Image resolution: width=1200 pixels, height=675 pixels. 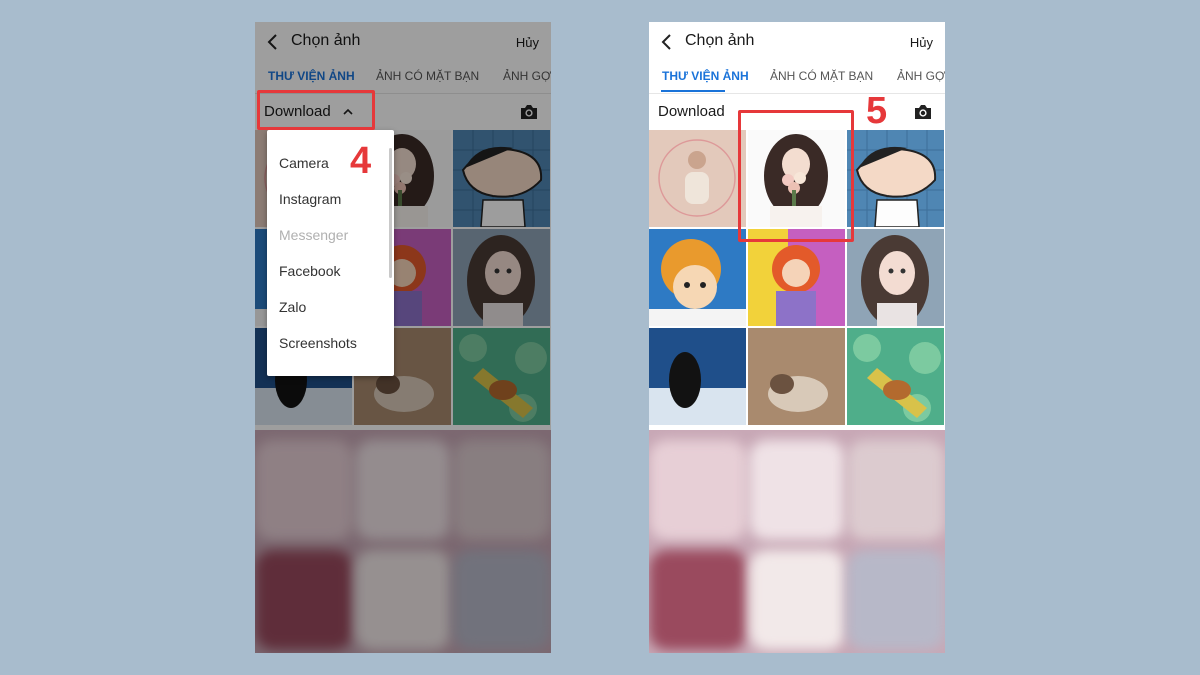 What do you see at coordinates (390, 213) in the screenshot?
I see `dropdown-scrollbar` at bounding box center [390, 213].